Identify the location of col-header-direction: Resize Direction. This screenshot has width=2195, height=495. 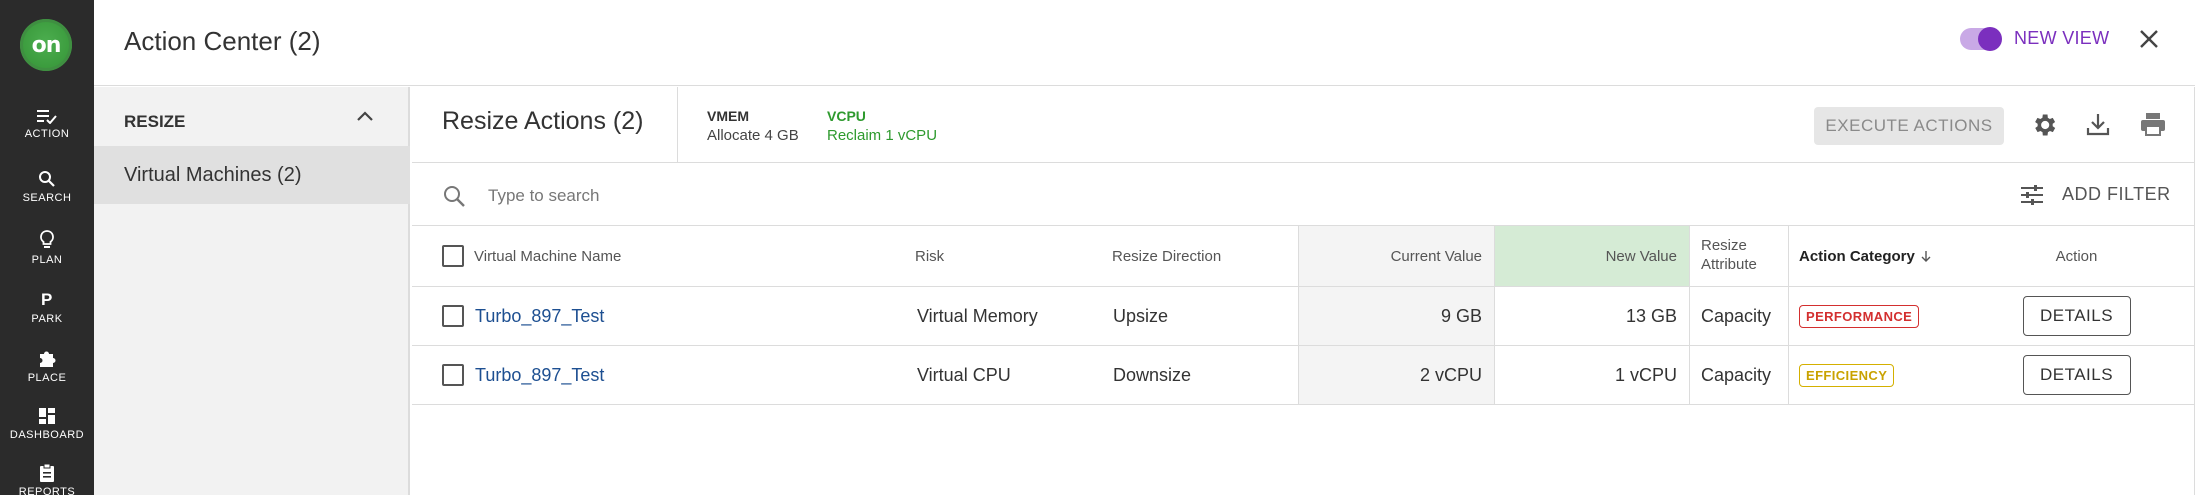
(1202, 256).